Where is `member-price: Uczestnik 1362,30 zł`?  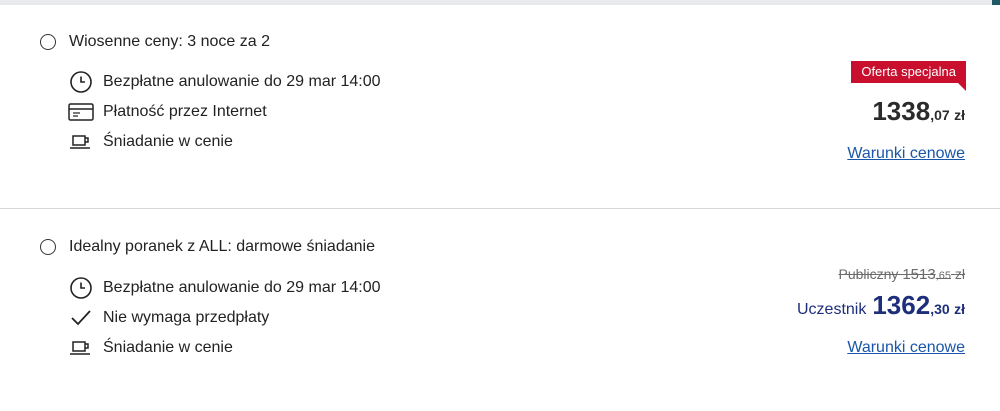 member-price: Uczestnik 1362,30 zł is located at coordinates (881, 305).